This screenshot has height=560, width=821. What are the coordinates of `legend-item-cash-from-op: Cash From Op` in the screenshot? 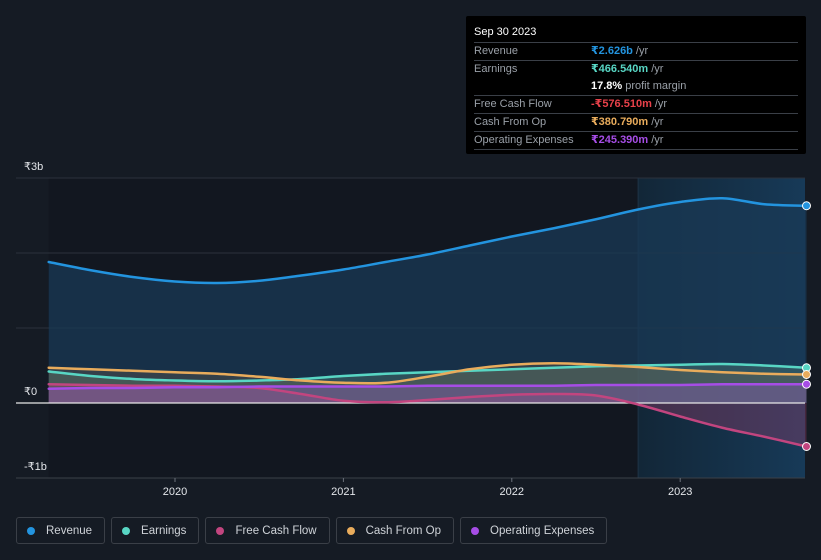 It's located at (395, 530).